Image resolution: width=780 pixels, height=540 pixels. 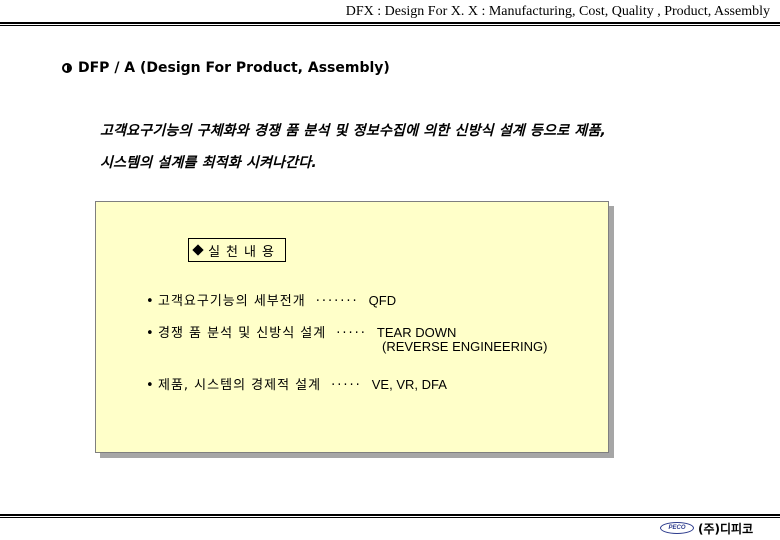 I want to click on header-divider-thin, so click(x=390, y=25).